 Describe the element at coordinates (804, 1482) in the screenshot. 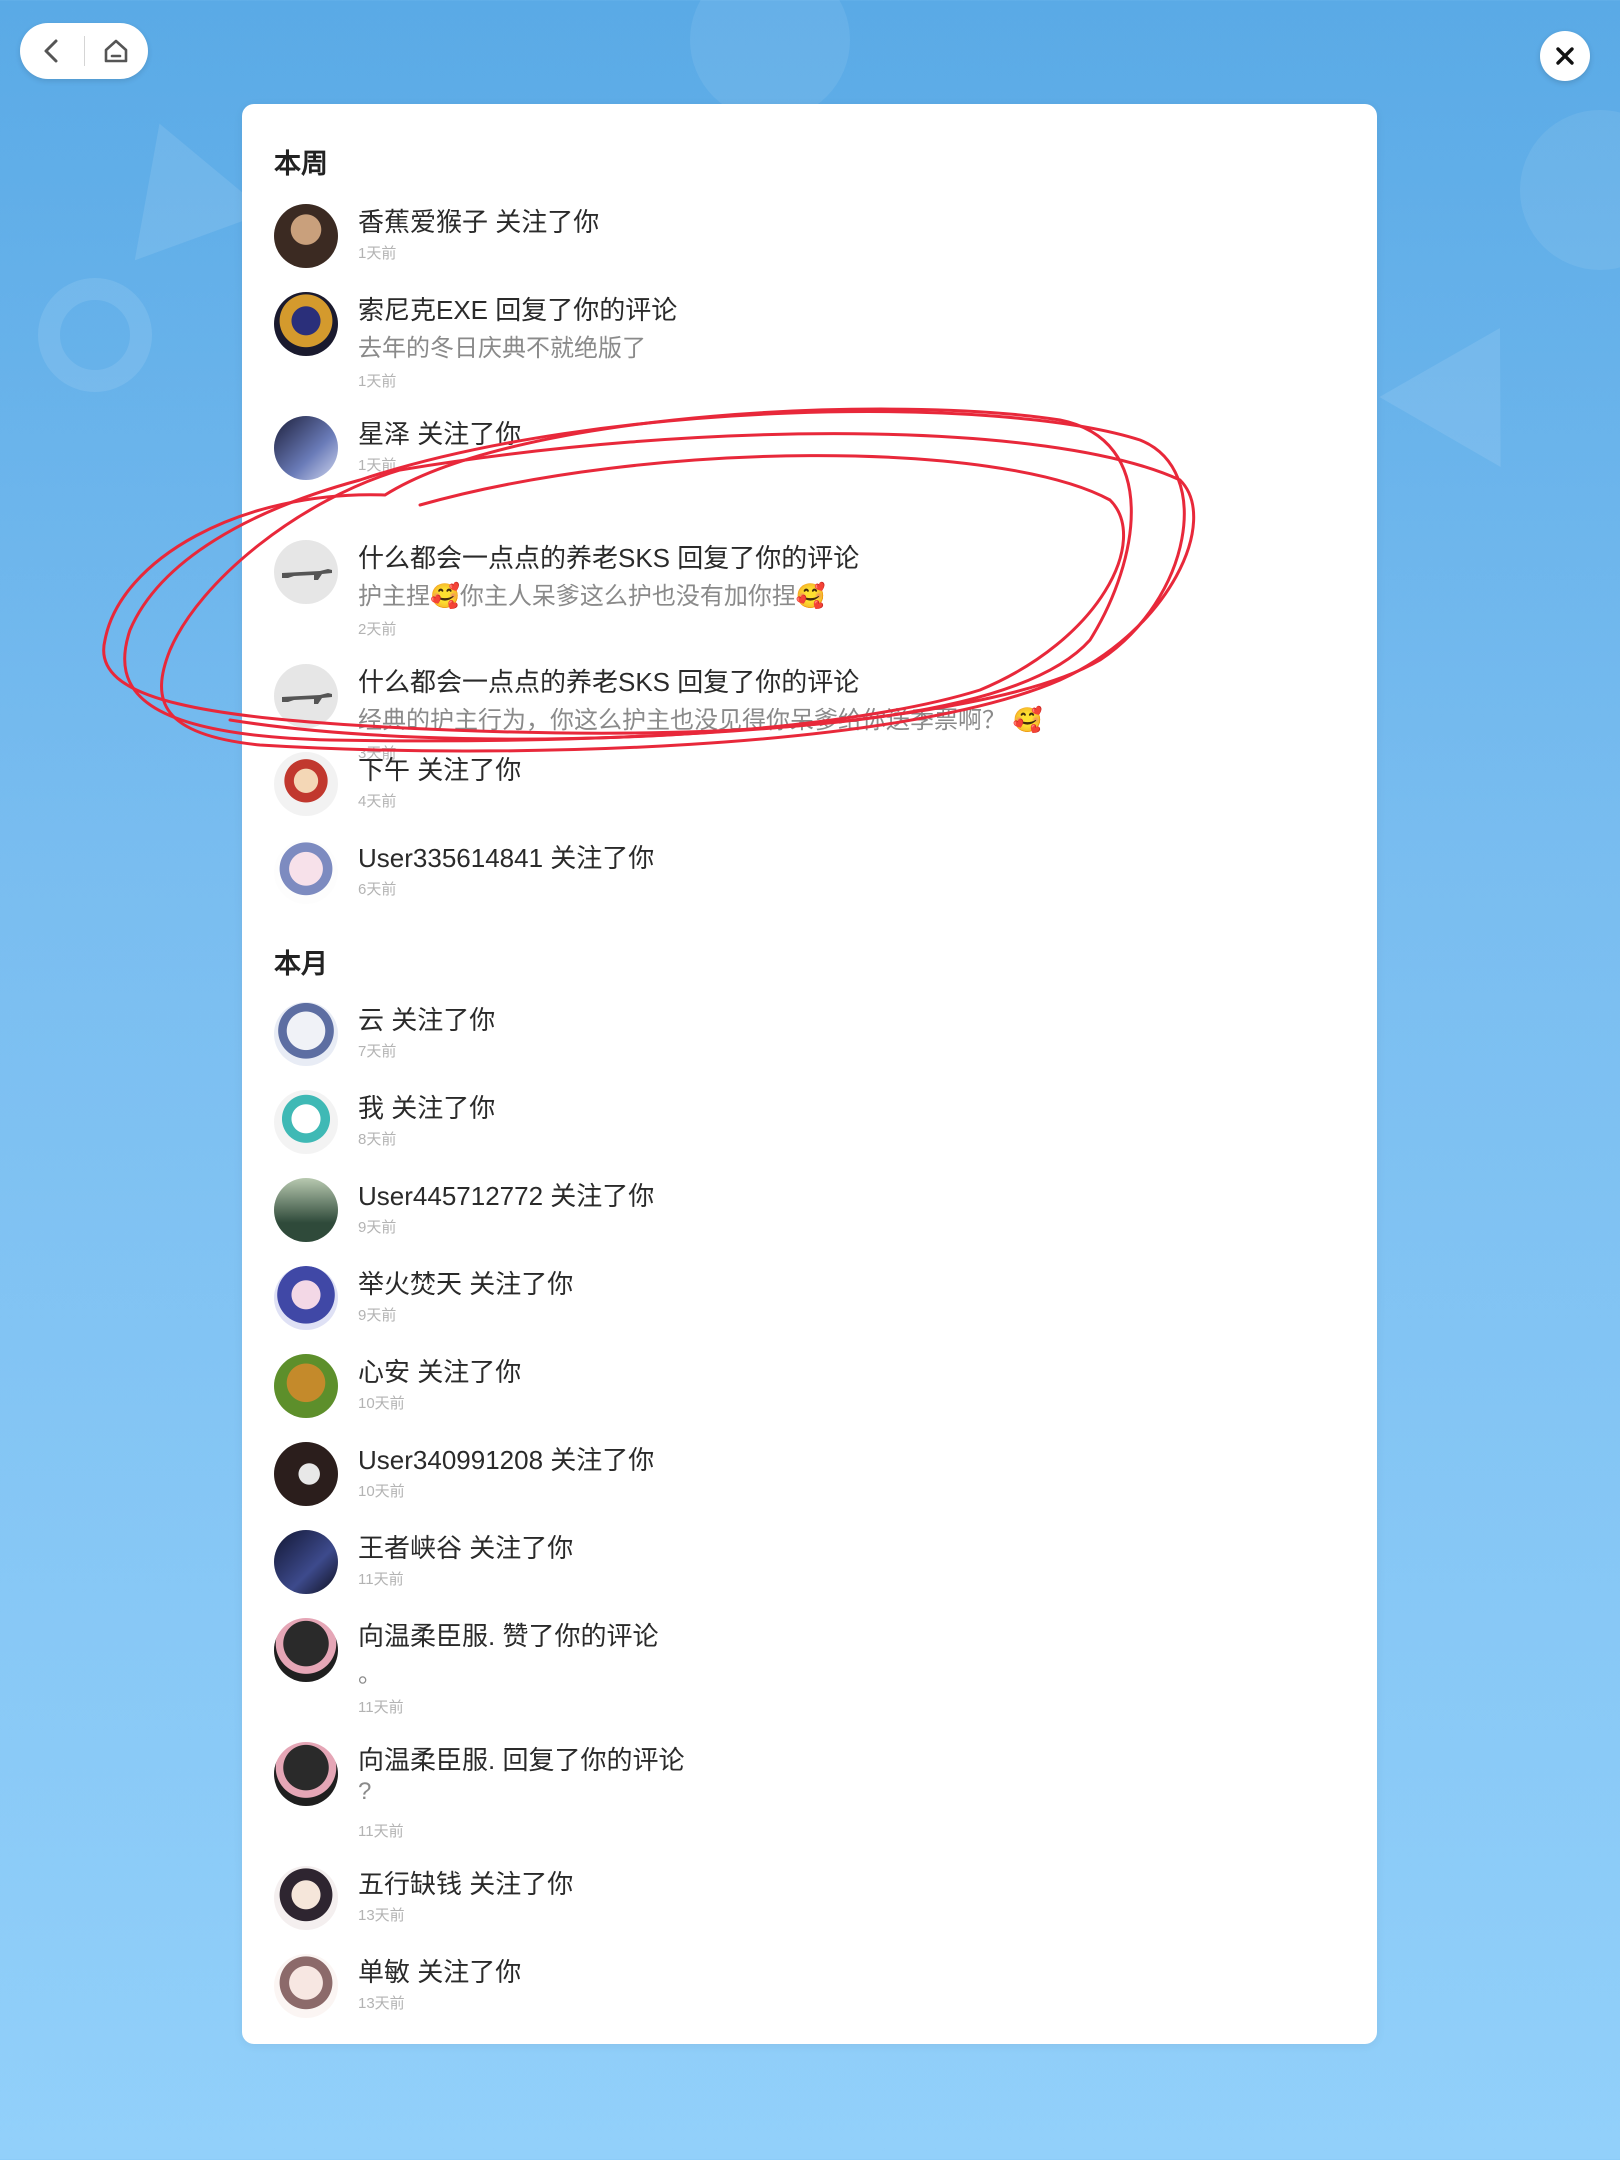

I see `notification-item: User340991208 关注了你 10天前` at that location.